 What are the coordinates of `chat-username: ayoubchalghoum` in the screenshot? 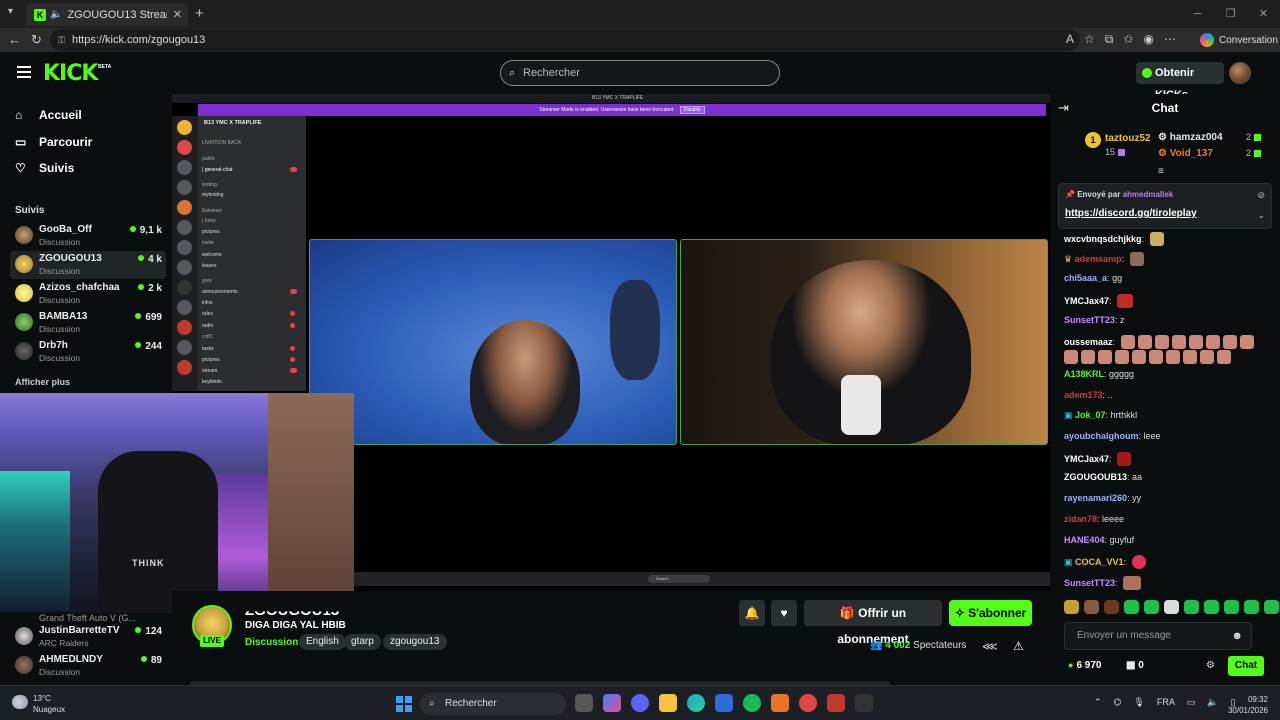 It's located at (1101, 436).